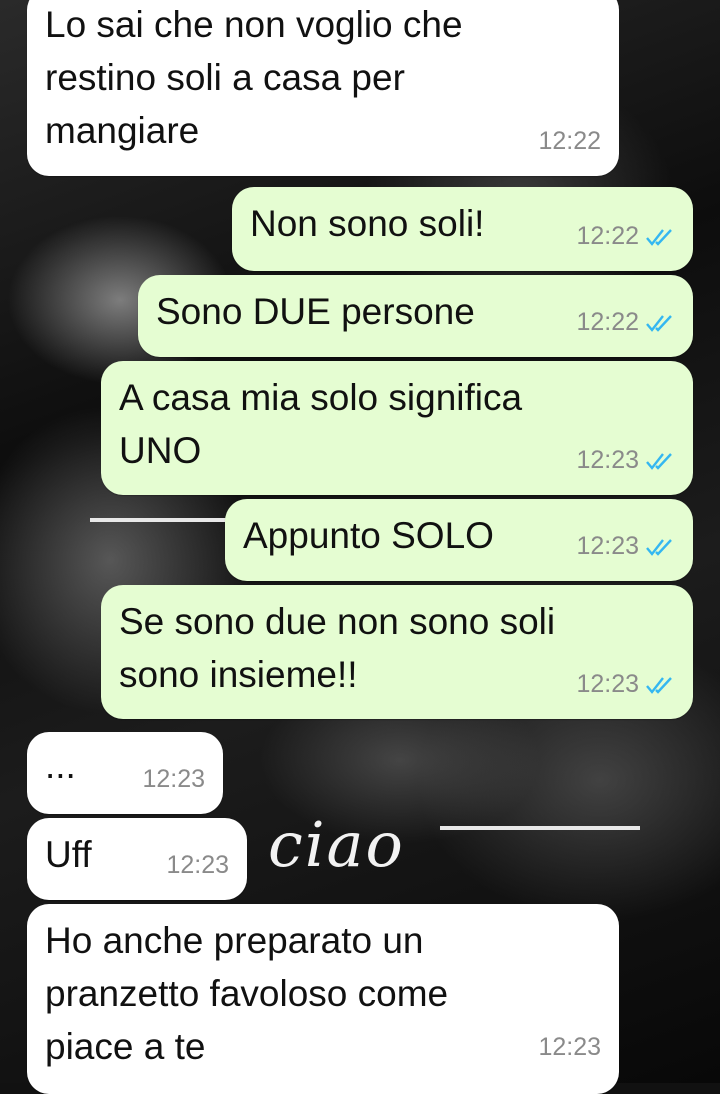 This screenshot has height=1094, width=720. Describe the element at coordinates (125, 773) in the screenshot. I see `incoming-message-bubble: ... 12:23` at that location.